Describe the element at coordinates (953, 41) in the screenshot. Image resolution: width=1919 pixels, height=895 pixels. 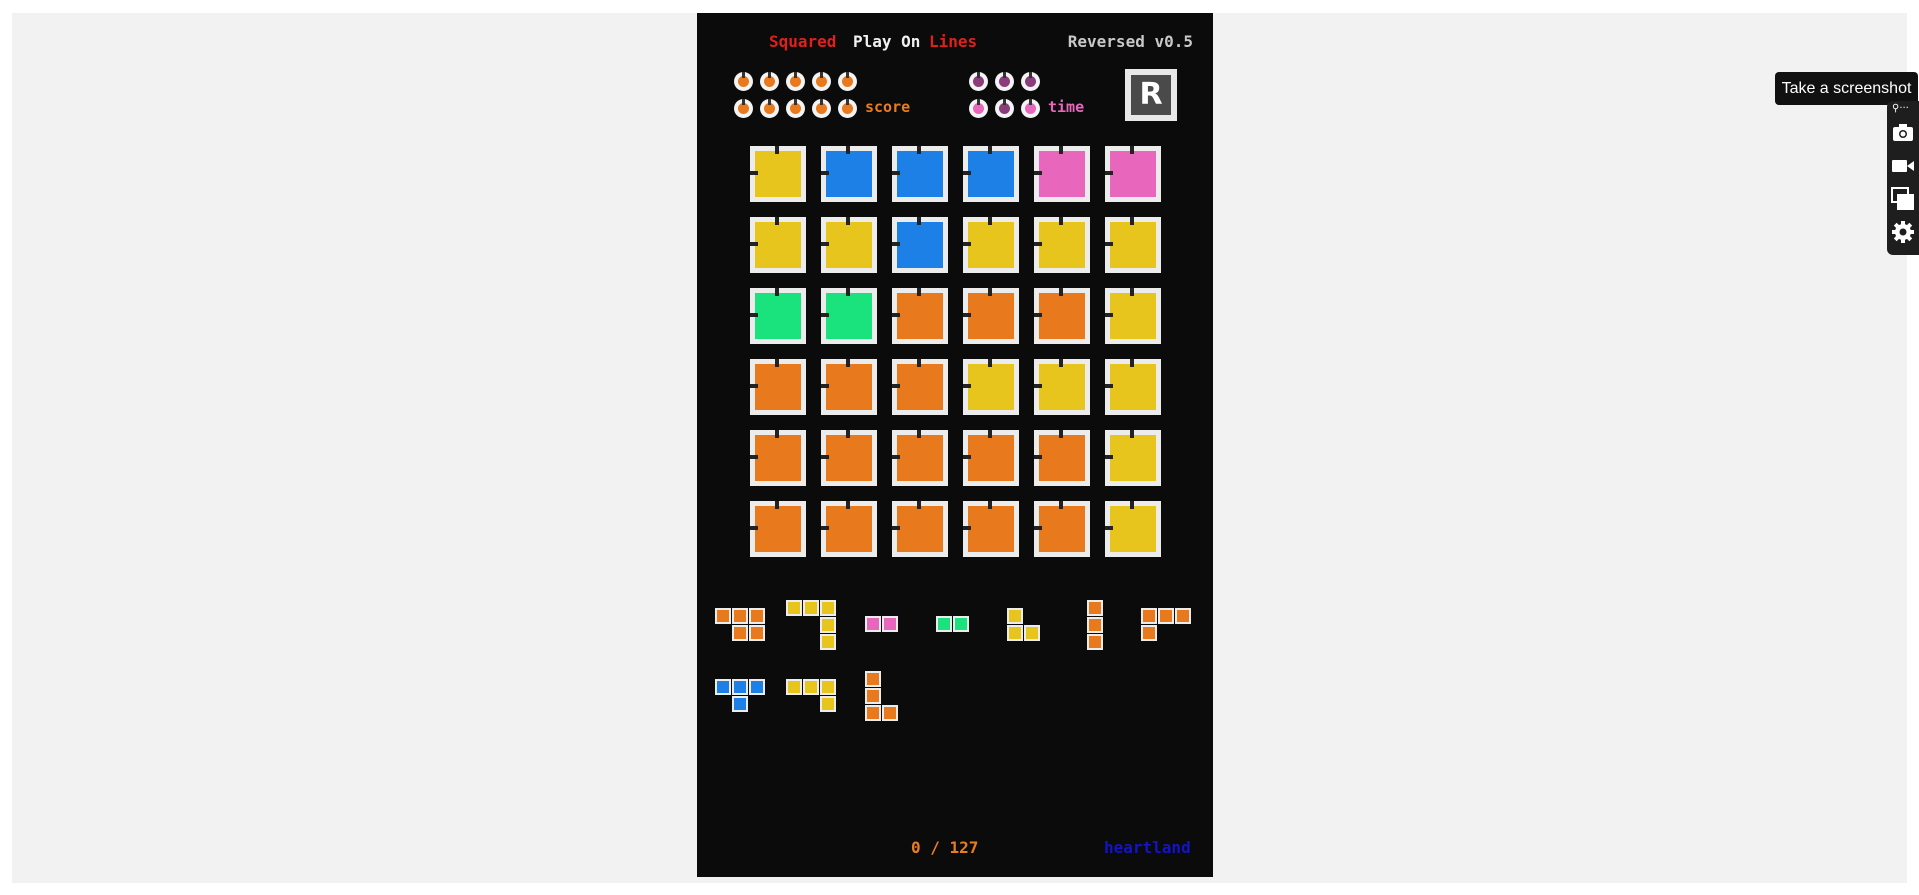
I see `title-lines: Lines` at that location.